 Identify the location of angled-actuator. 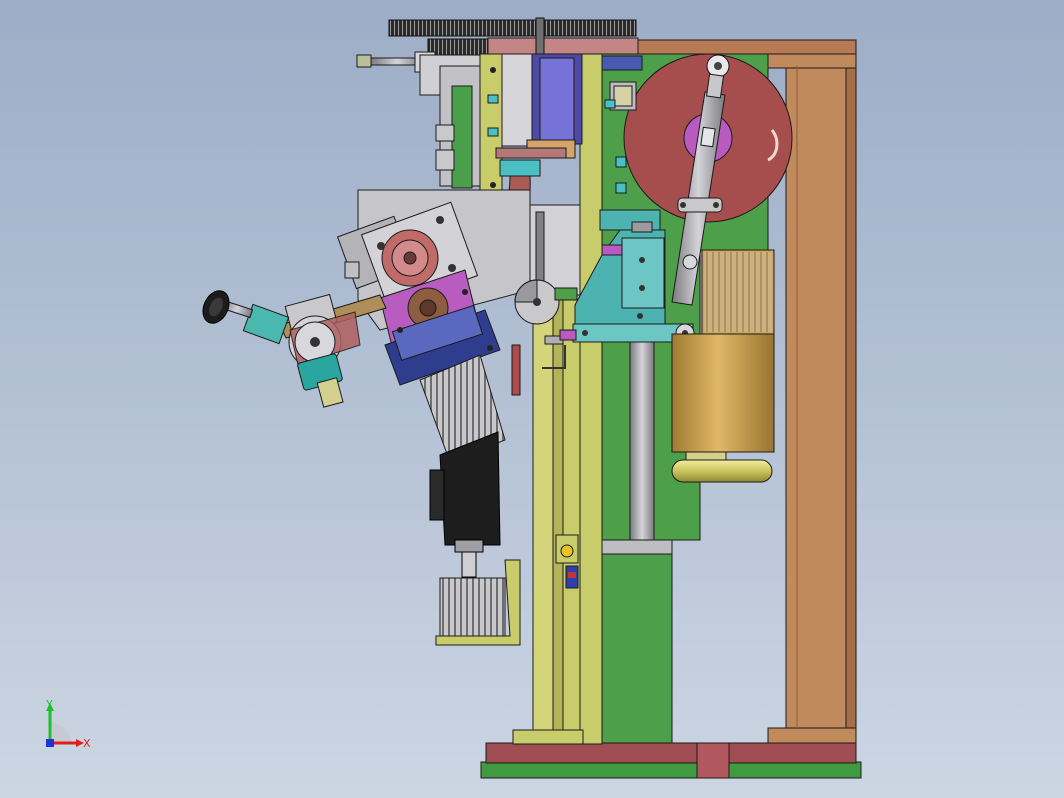
(462, 466).